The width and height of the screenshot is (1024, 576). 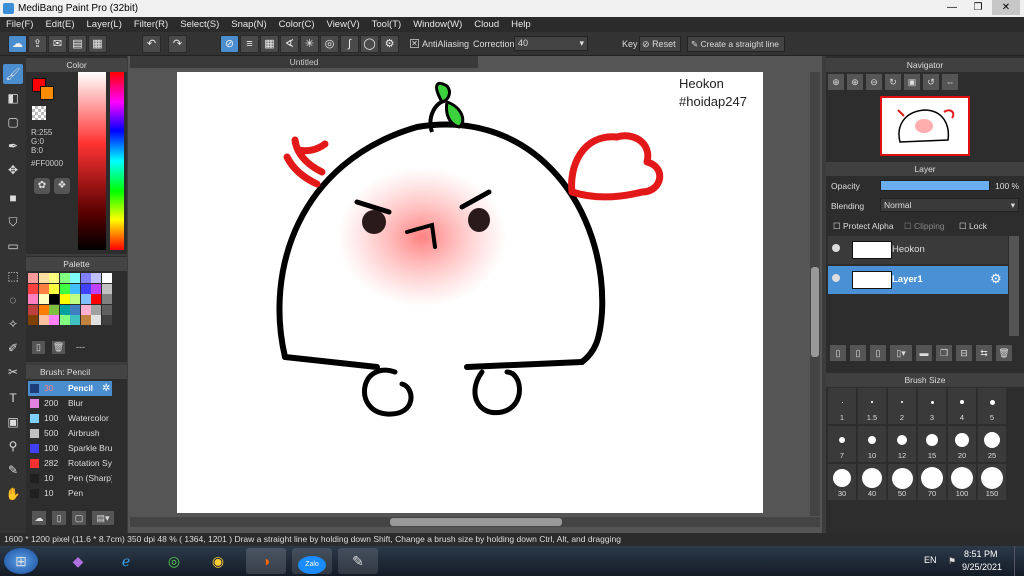 What do you see at coordinates (218, 561) in the screenshot?
I see `chrome-icon: ◉` at bounding box center [218, 561].